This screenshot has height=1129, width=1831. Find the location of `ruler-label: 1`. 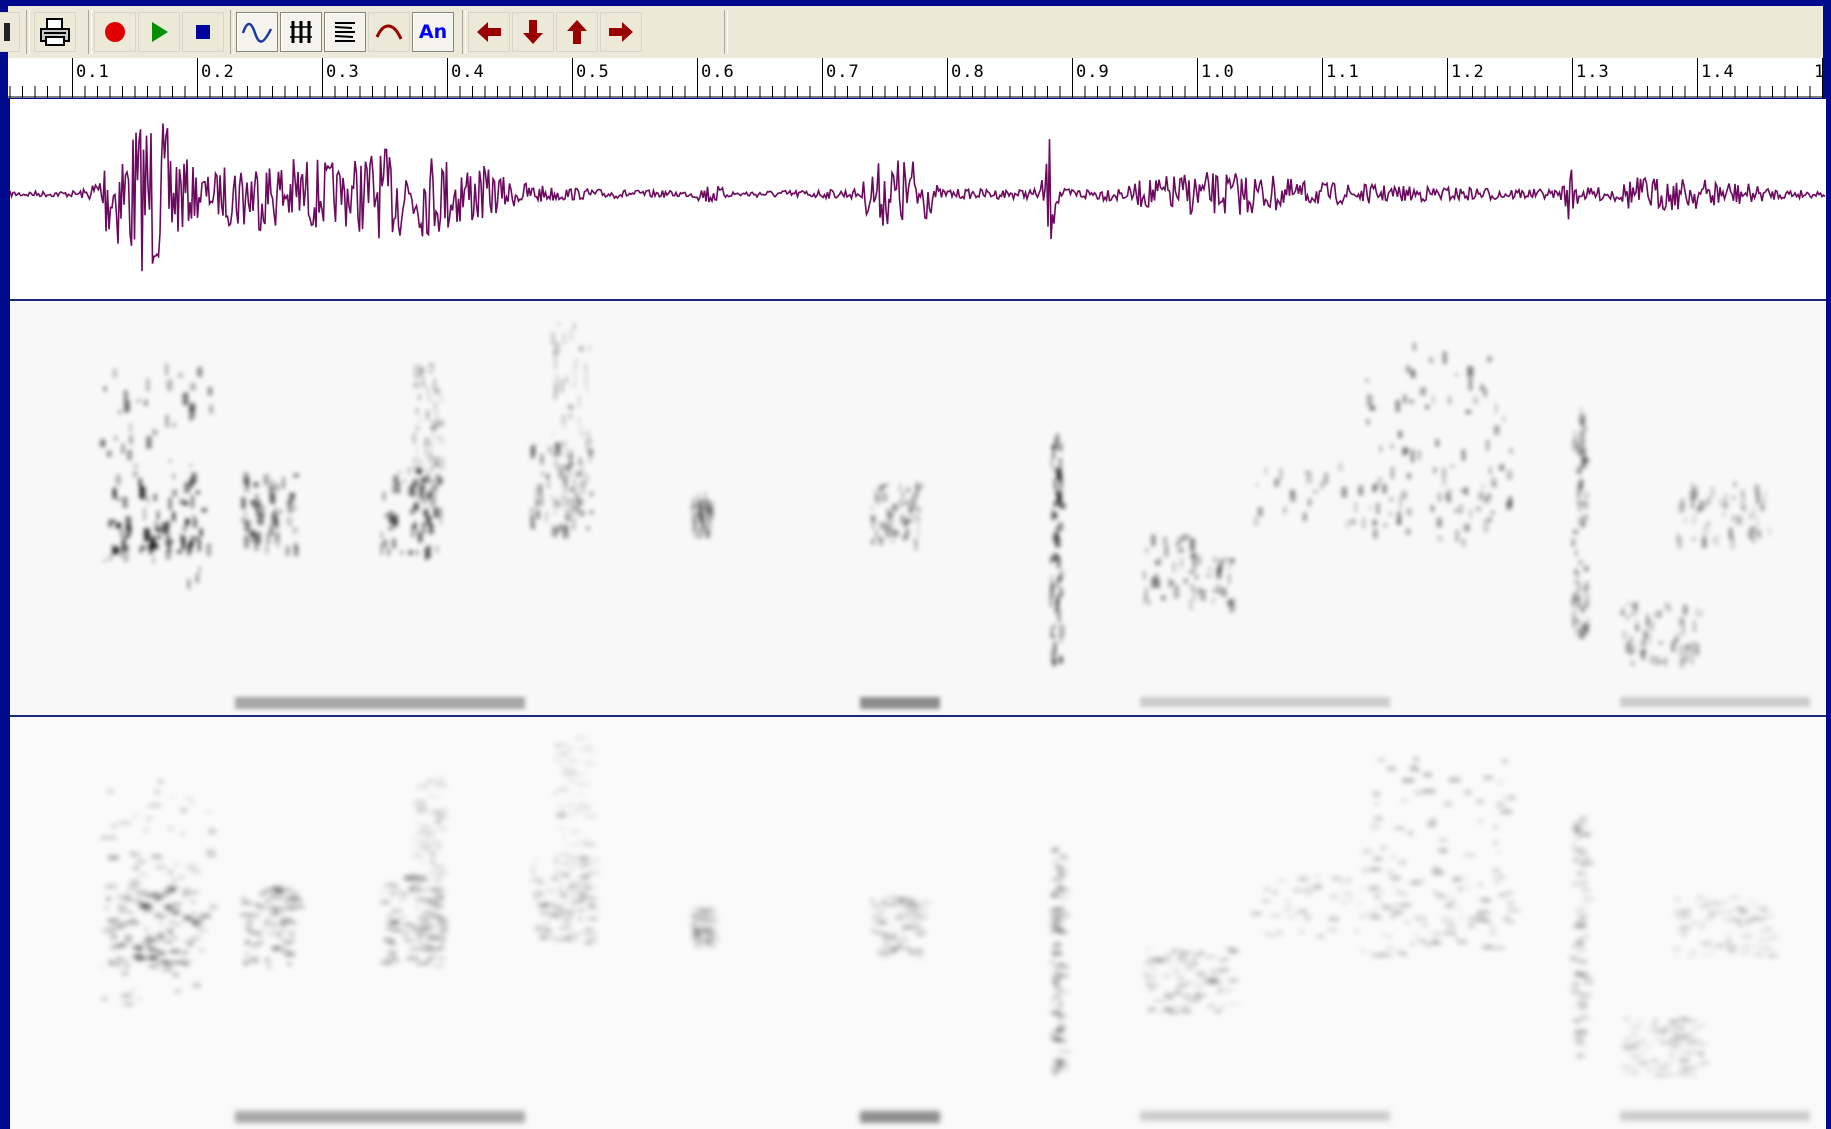

ruler-label: 1 is located at coordinates (1818, 72).